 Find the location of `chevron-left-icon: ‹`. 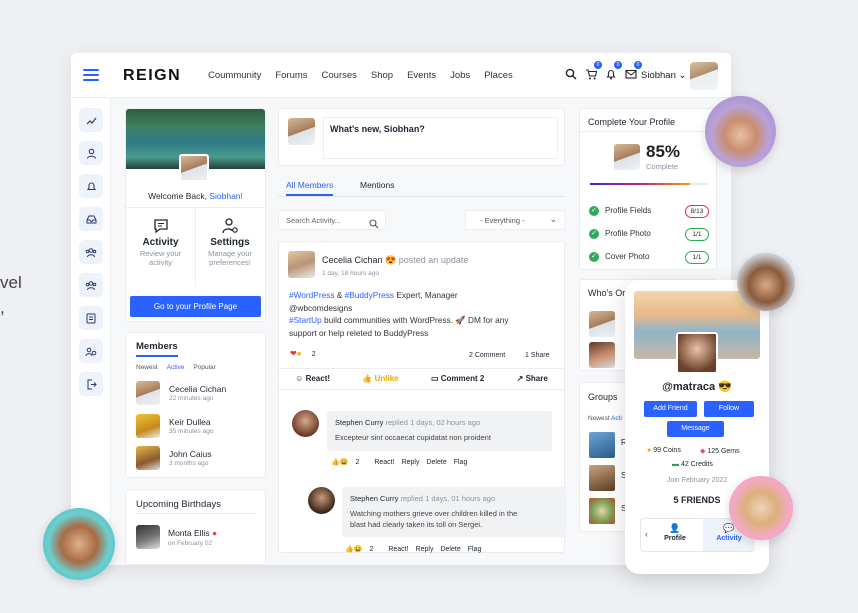

chevron-left-icon: ‹ is located at coordinates (646, 534).